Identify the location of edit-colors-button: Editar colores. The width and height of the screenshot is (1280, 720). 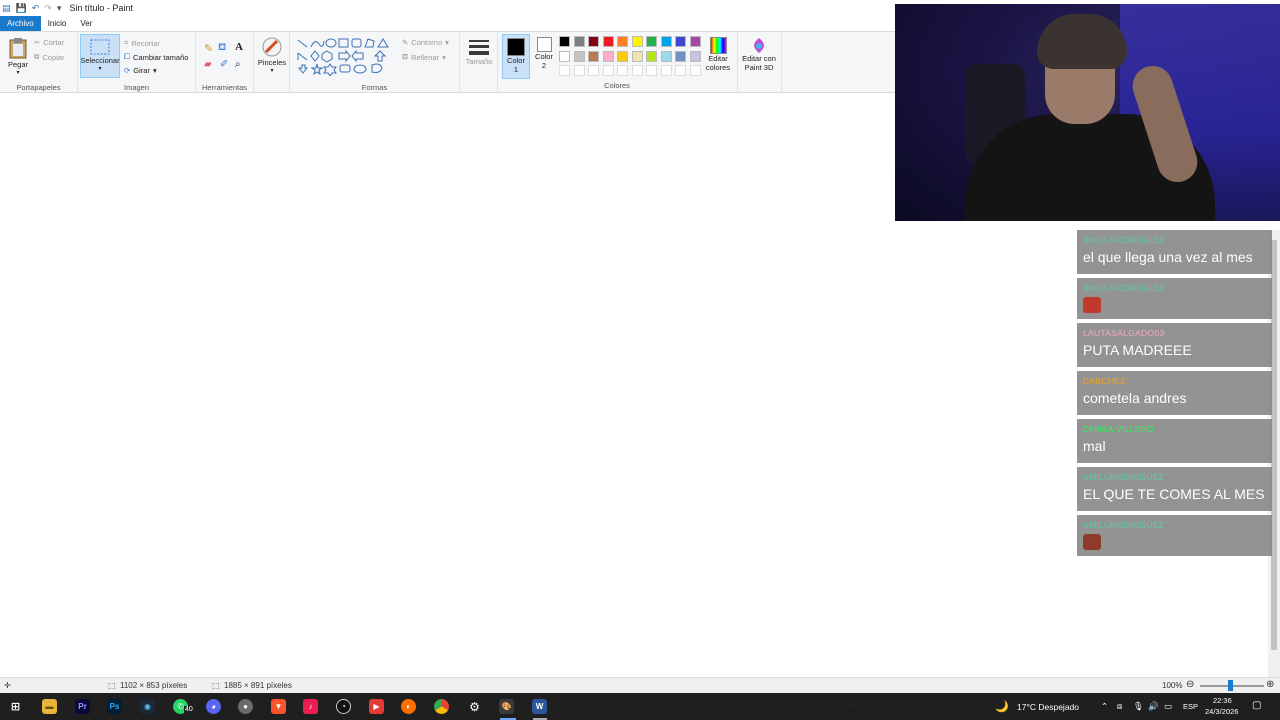
(718, 54).